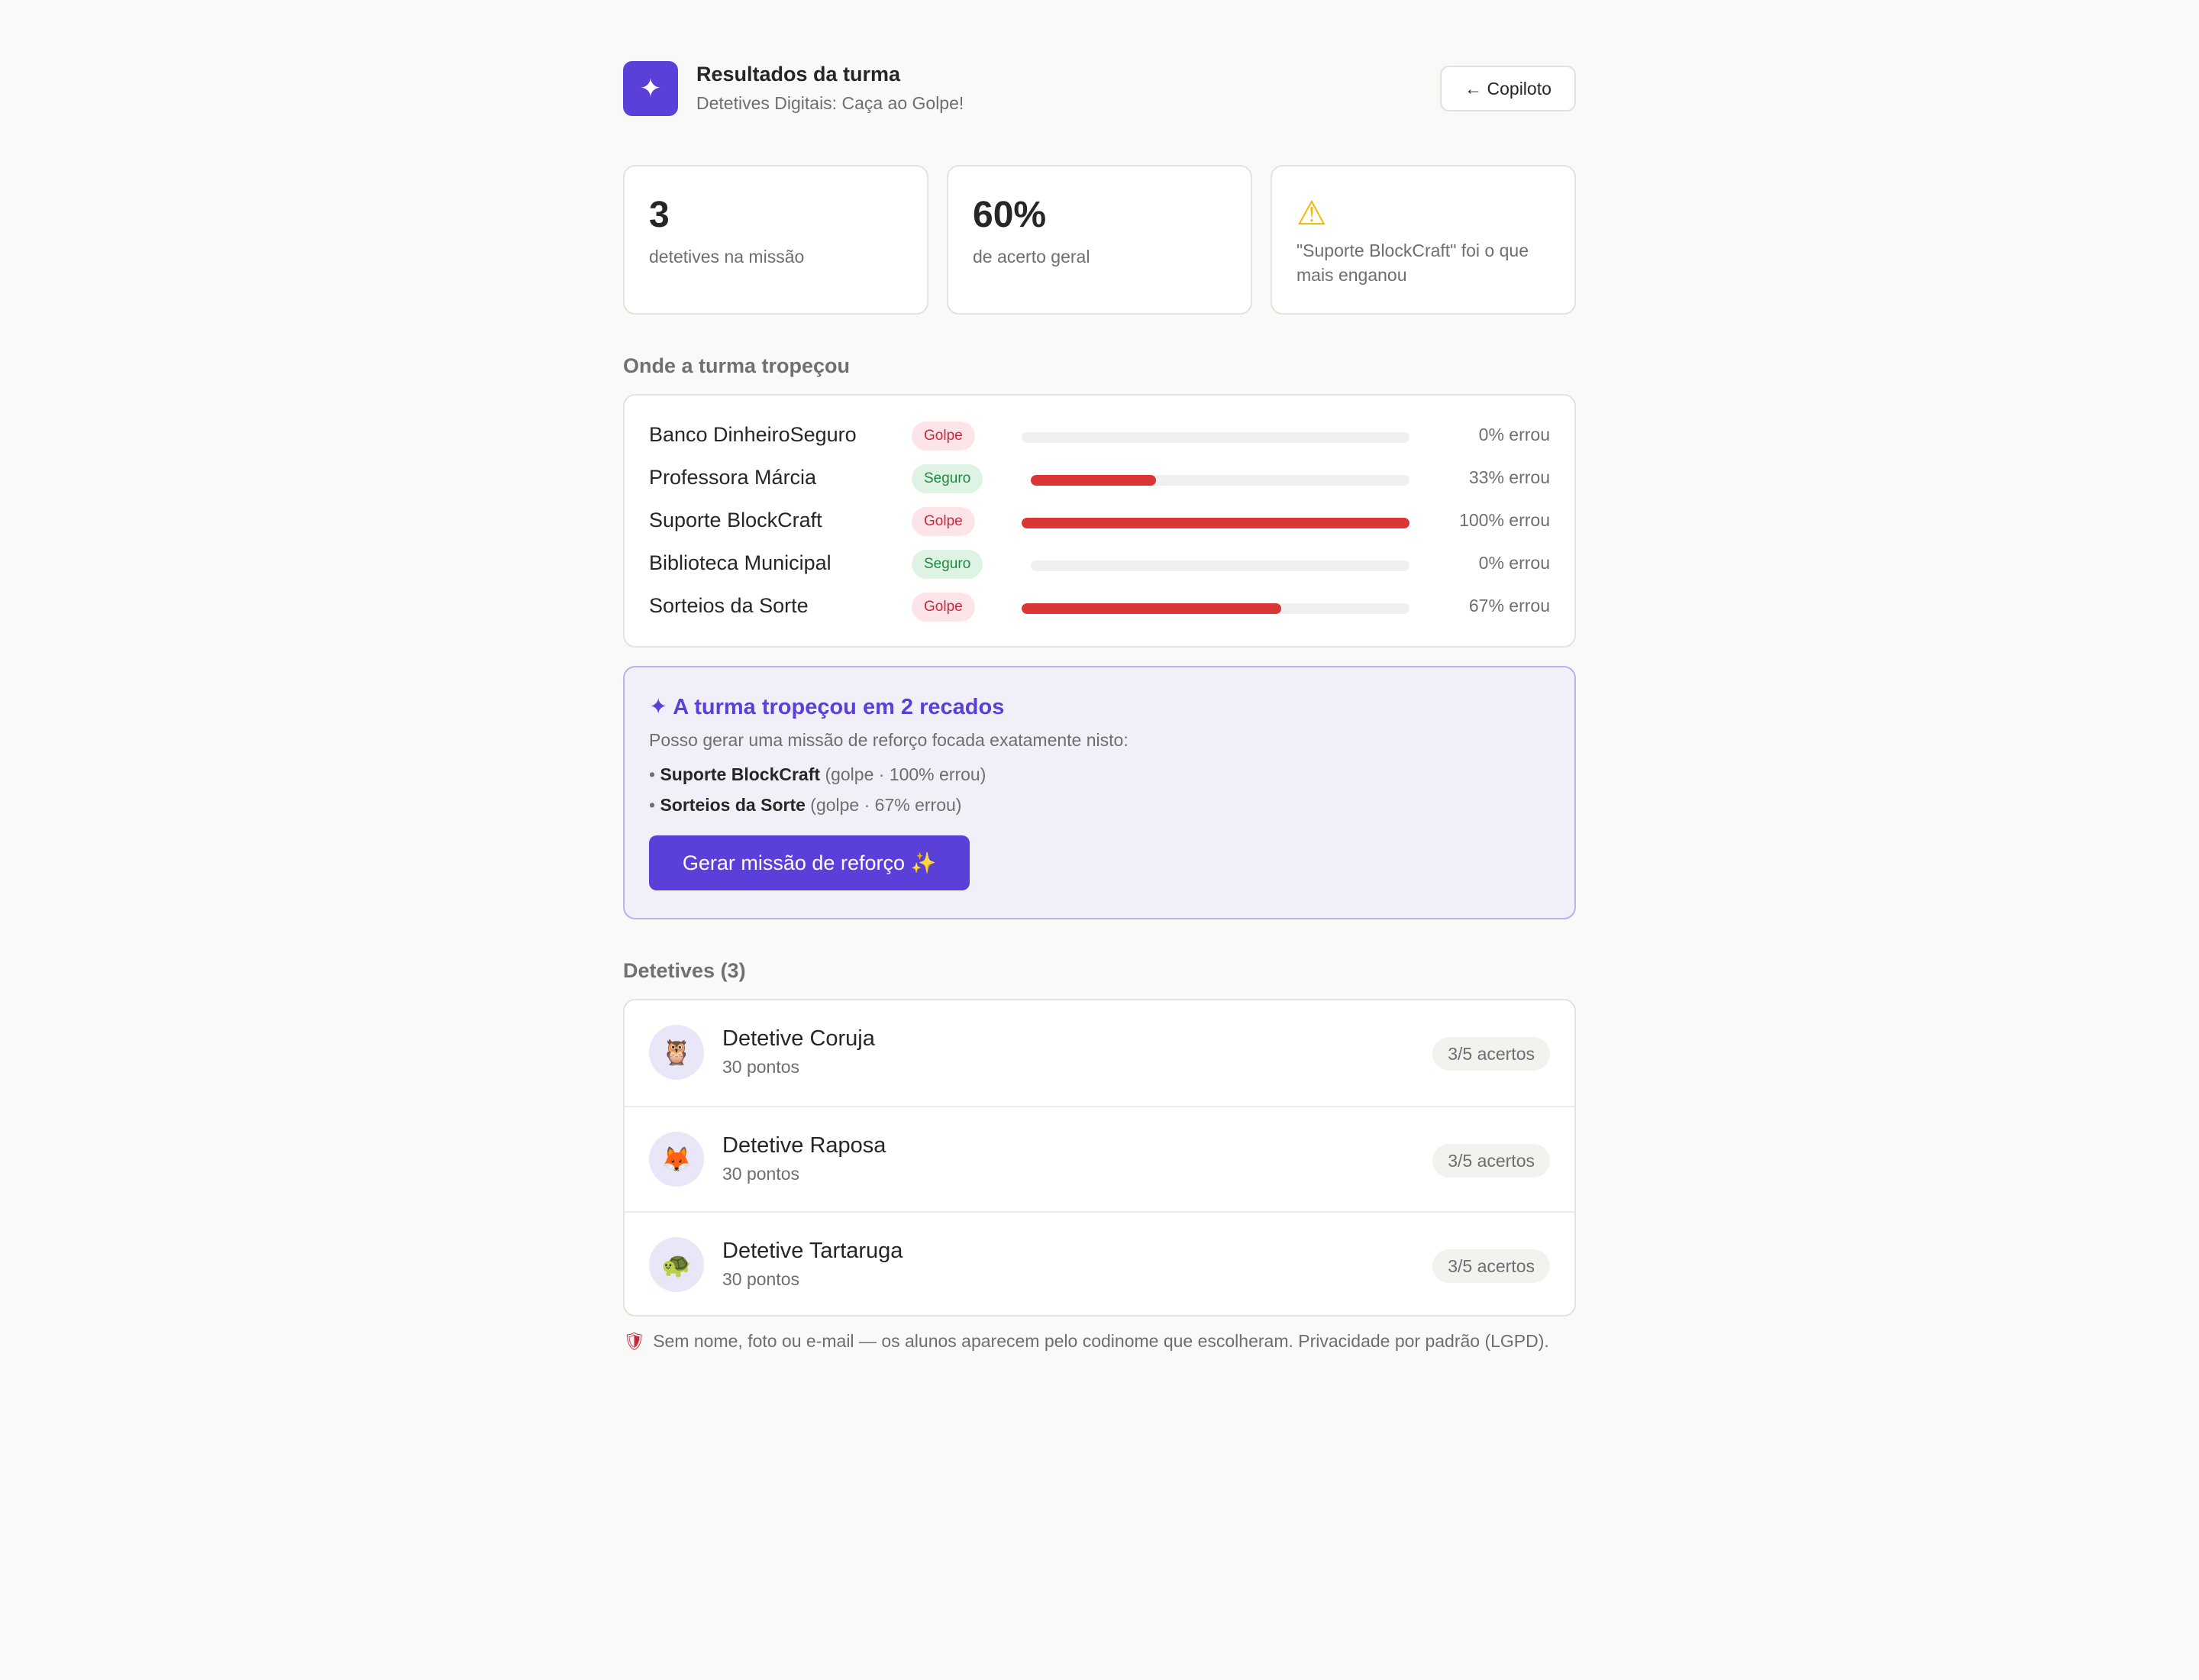 The image size is (2199, 1680). What do you see at coordinates (799, 1038) in the screenshot?
I see `detective-name: Detetive Coruja` at bounding box center [799, 1038].